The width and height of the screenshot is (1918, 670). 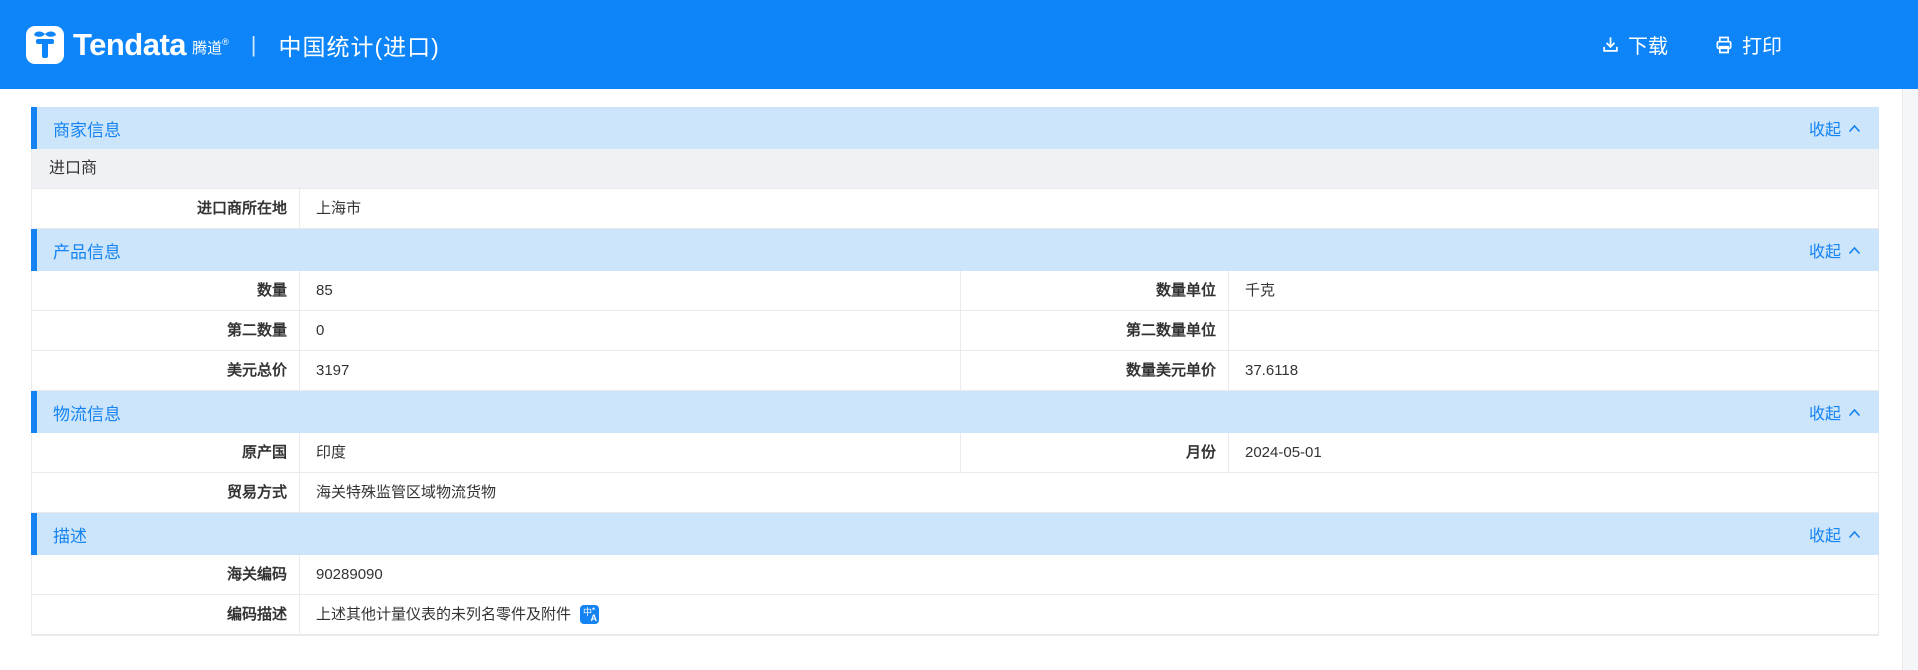 I want to click on table-row: 数量 85 数量单位 千克, so click(x=955, y=291).